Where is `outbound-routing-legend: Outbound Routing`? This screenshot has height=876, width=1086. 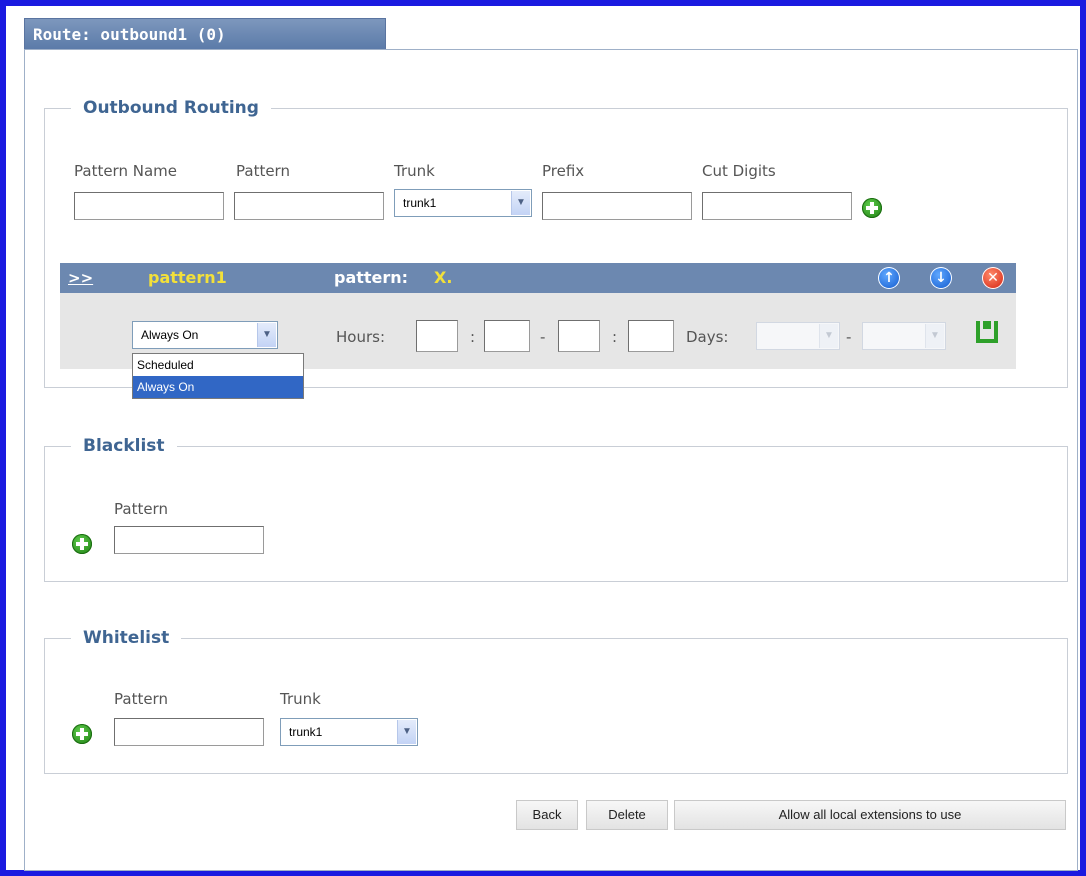 outbound-routing-legend: Outbound Routing is located at coordinates (171, 108).